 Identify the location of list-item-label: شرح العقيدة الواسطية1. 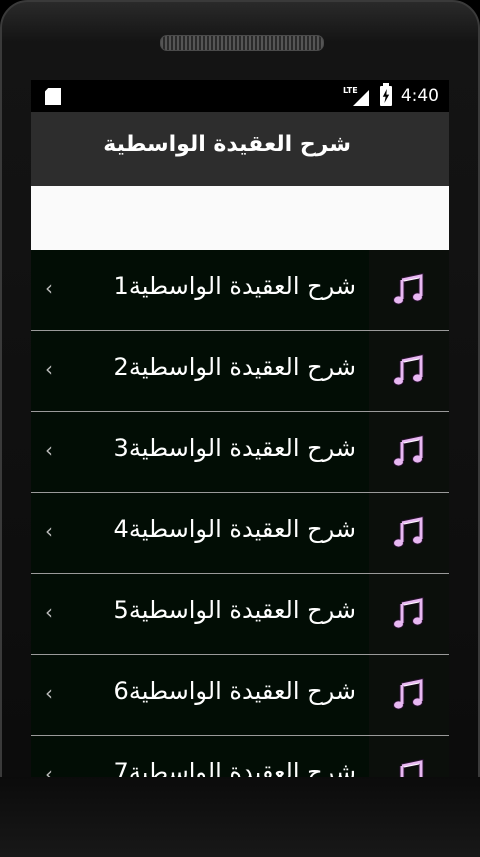
(234, 286).